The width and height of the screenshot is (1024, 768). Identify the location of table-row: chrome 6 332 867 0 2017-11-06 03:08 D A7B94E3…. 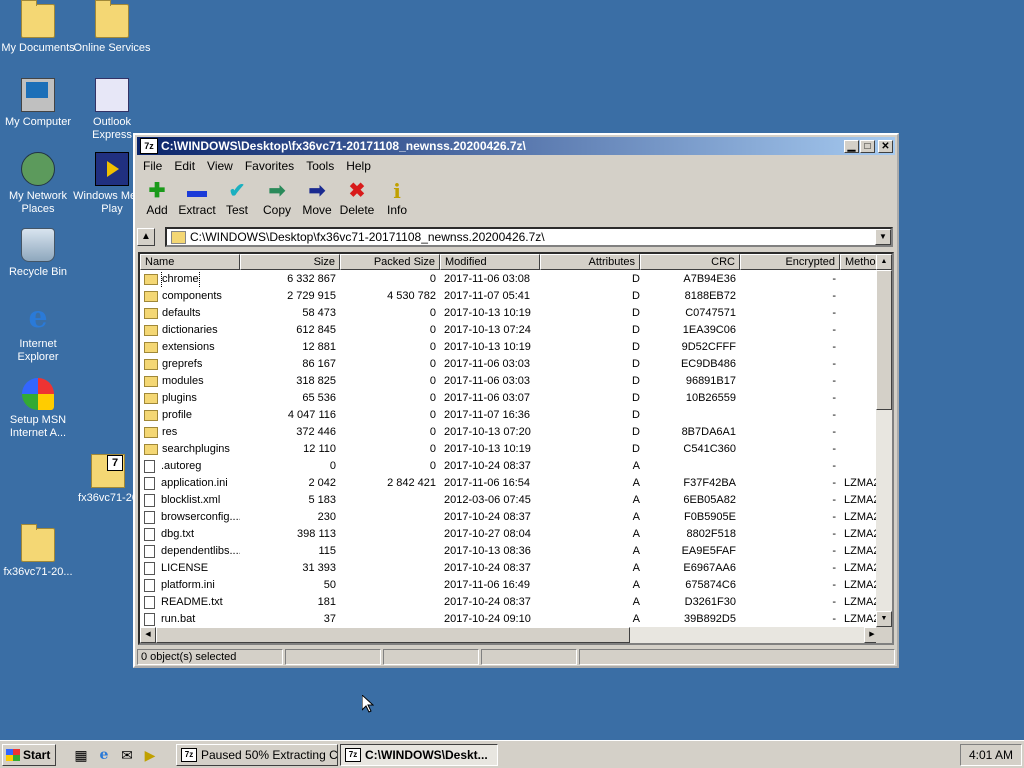
(516, 279).